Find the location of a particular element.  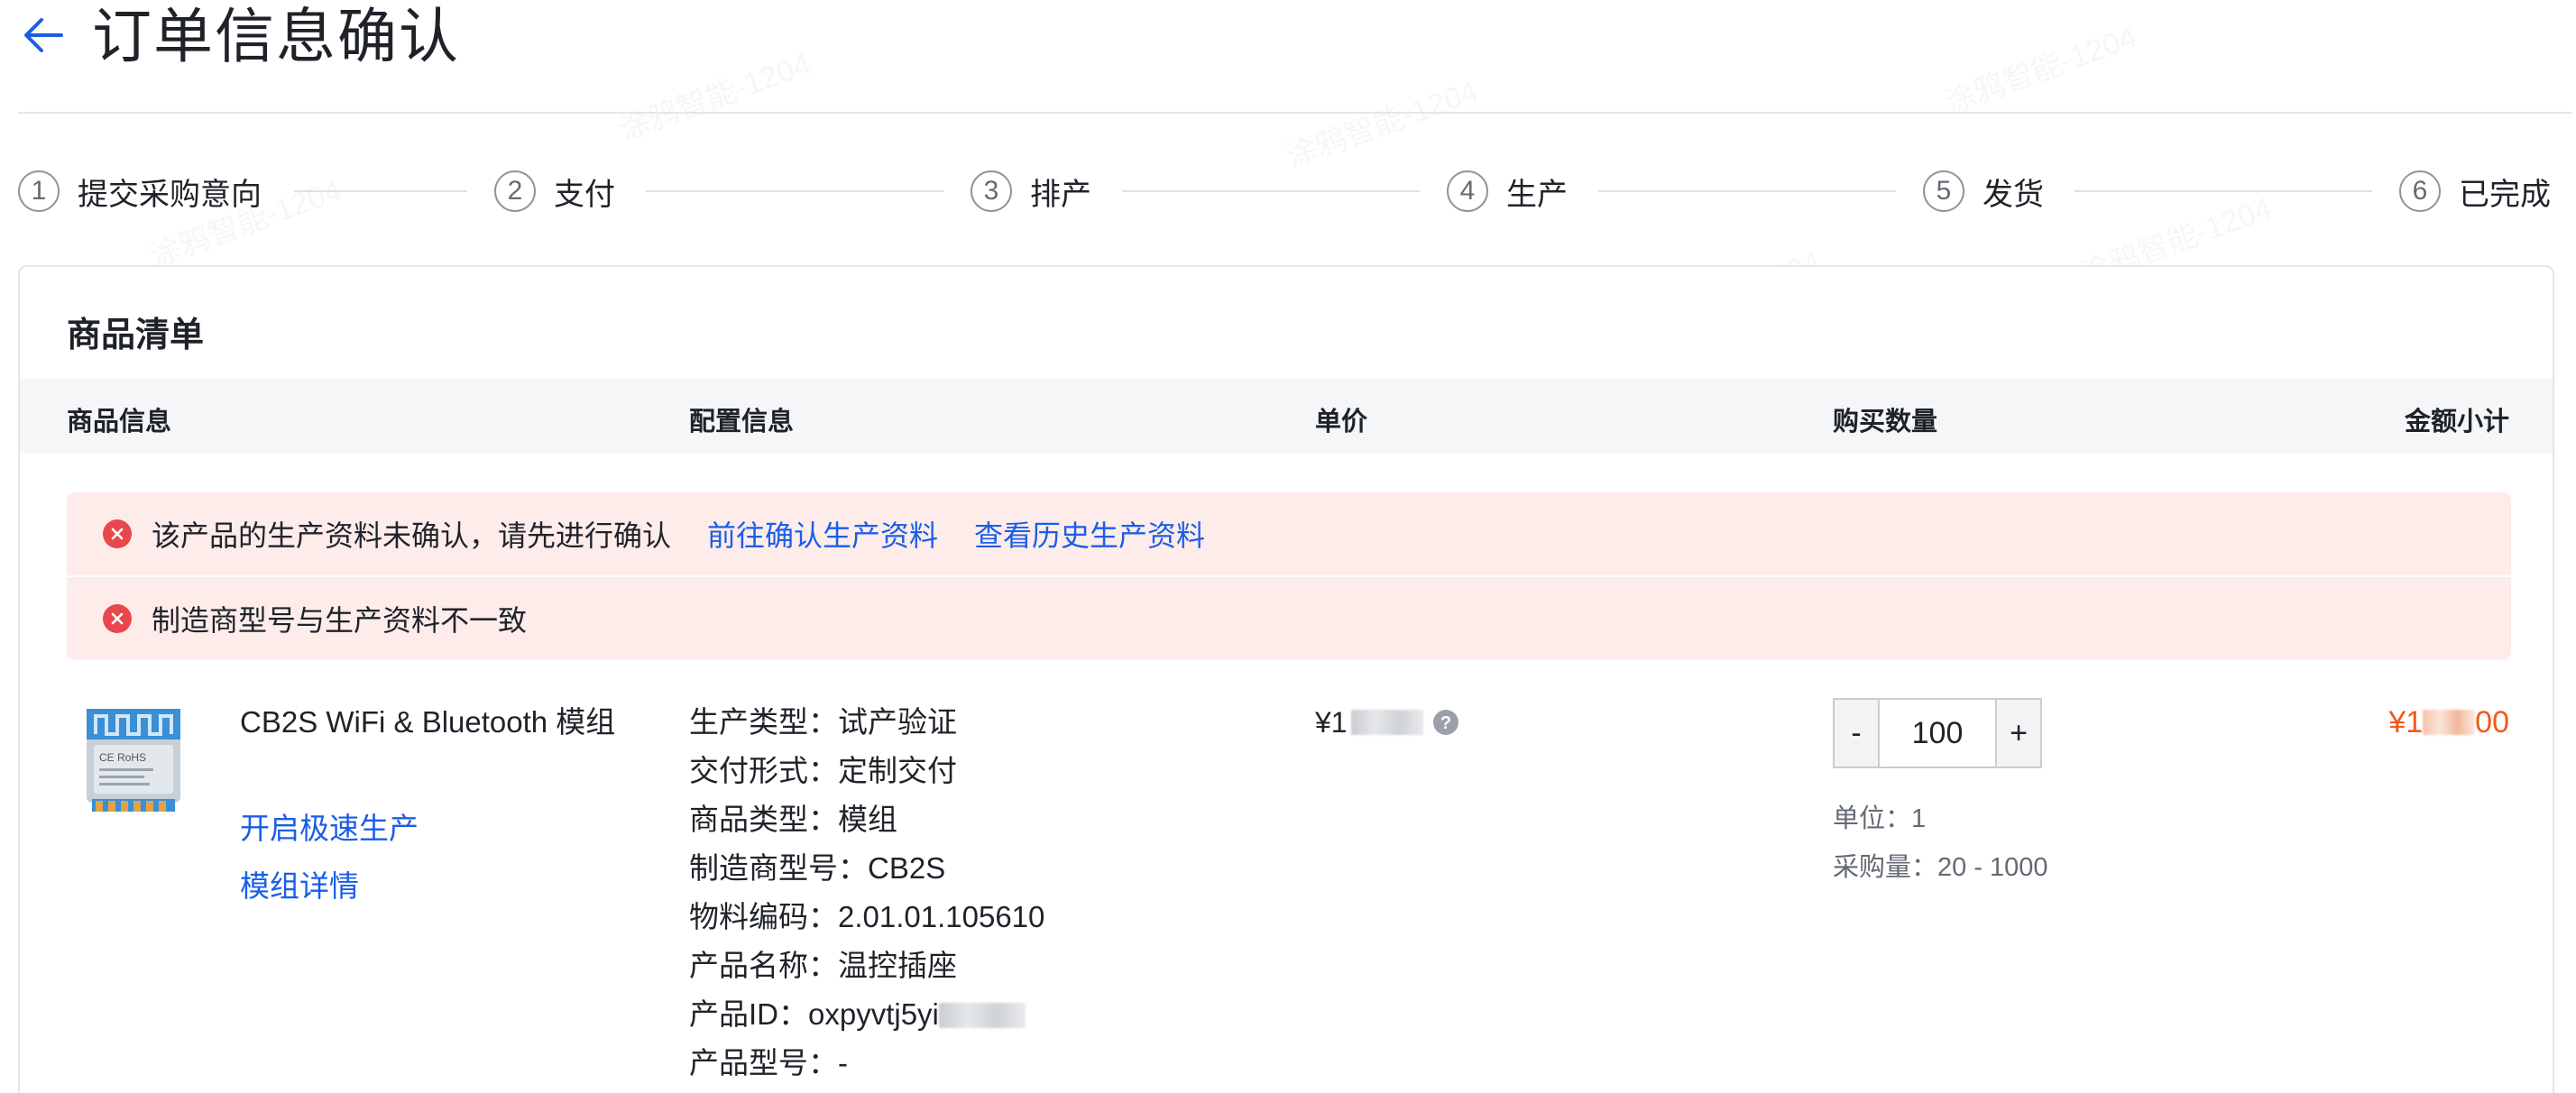

card-title: 商品清单 is located at coordinates (136, 335).